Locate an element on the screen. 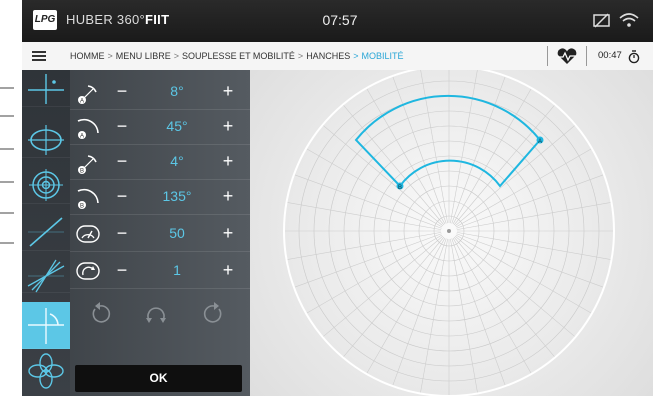  cast-icon is located at coordinates (602, 21).